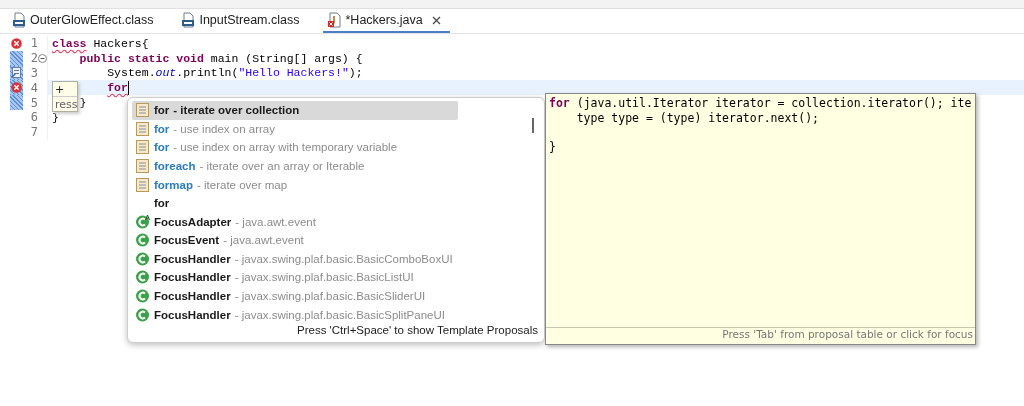 The height and width of the screenshot is (406, 1024). Describe the element at coordinates (33, 102) in the screenshot. I see `line-number: 5` at that location.